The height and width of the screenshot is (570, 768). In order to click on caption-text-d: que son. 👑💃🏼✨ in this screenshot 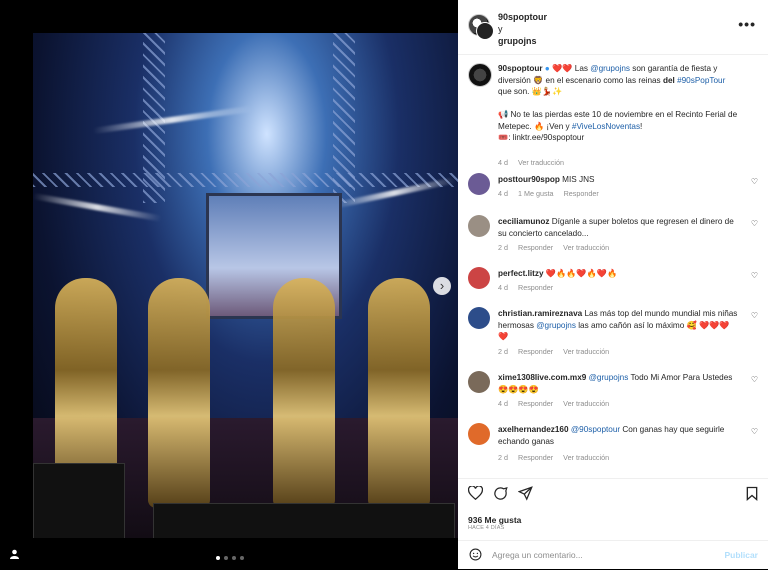, I will do `click(530, 91)`.